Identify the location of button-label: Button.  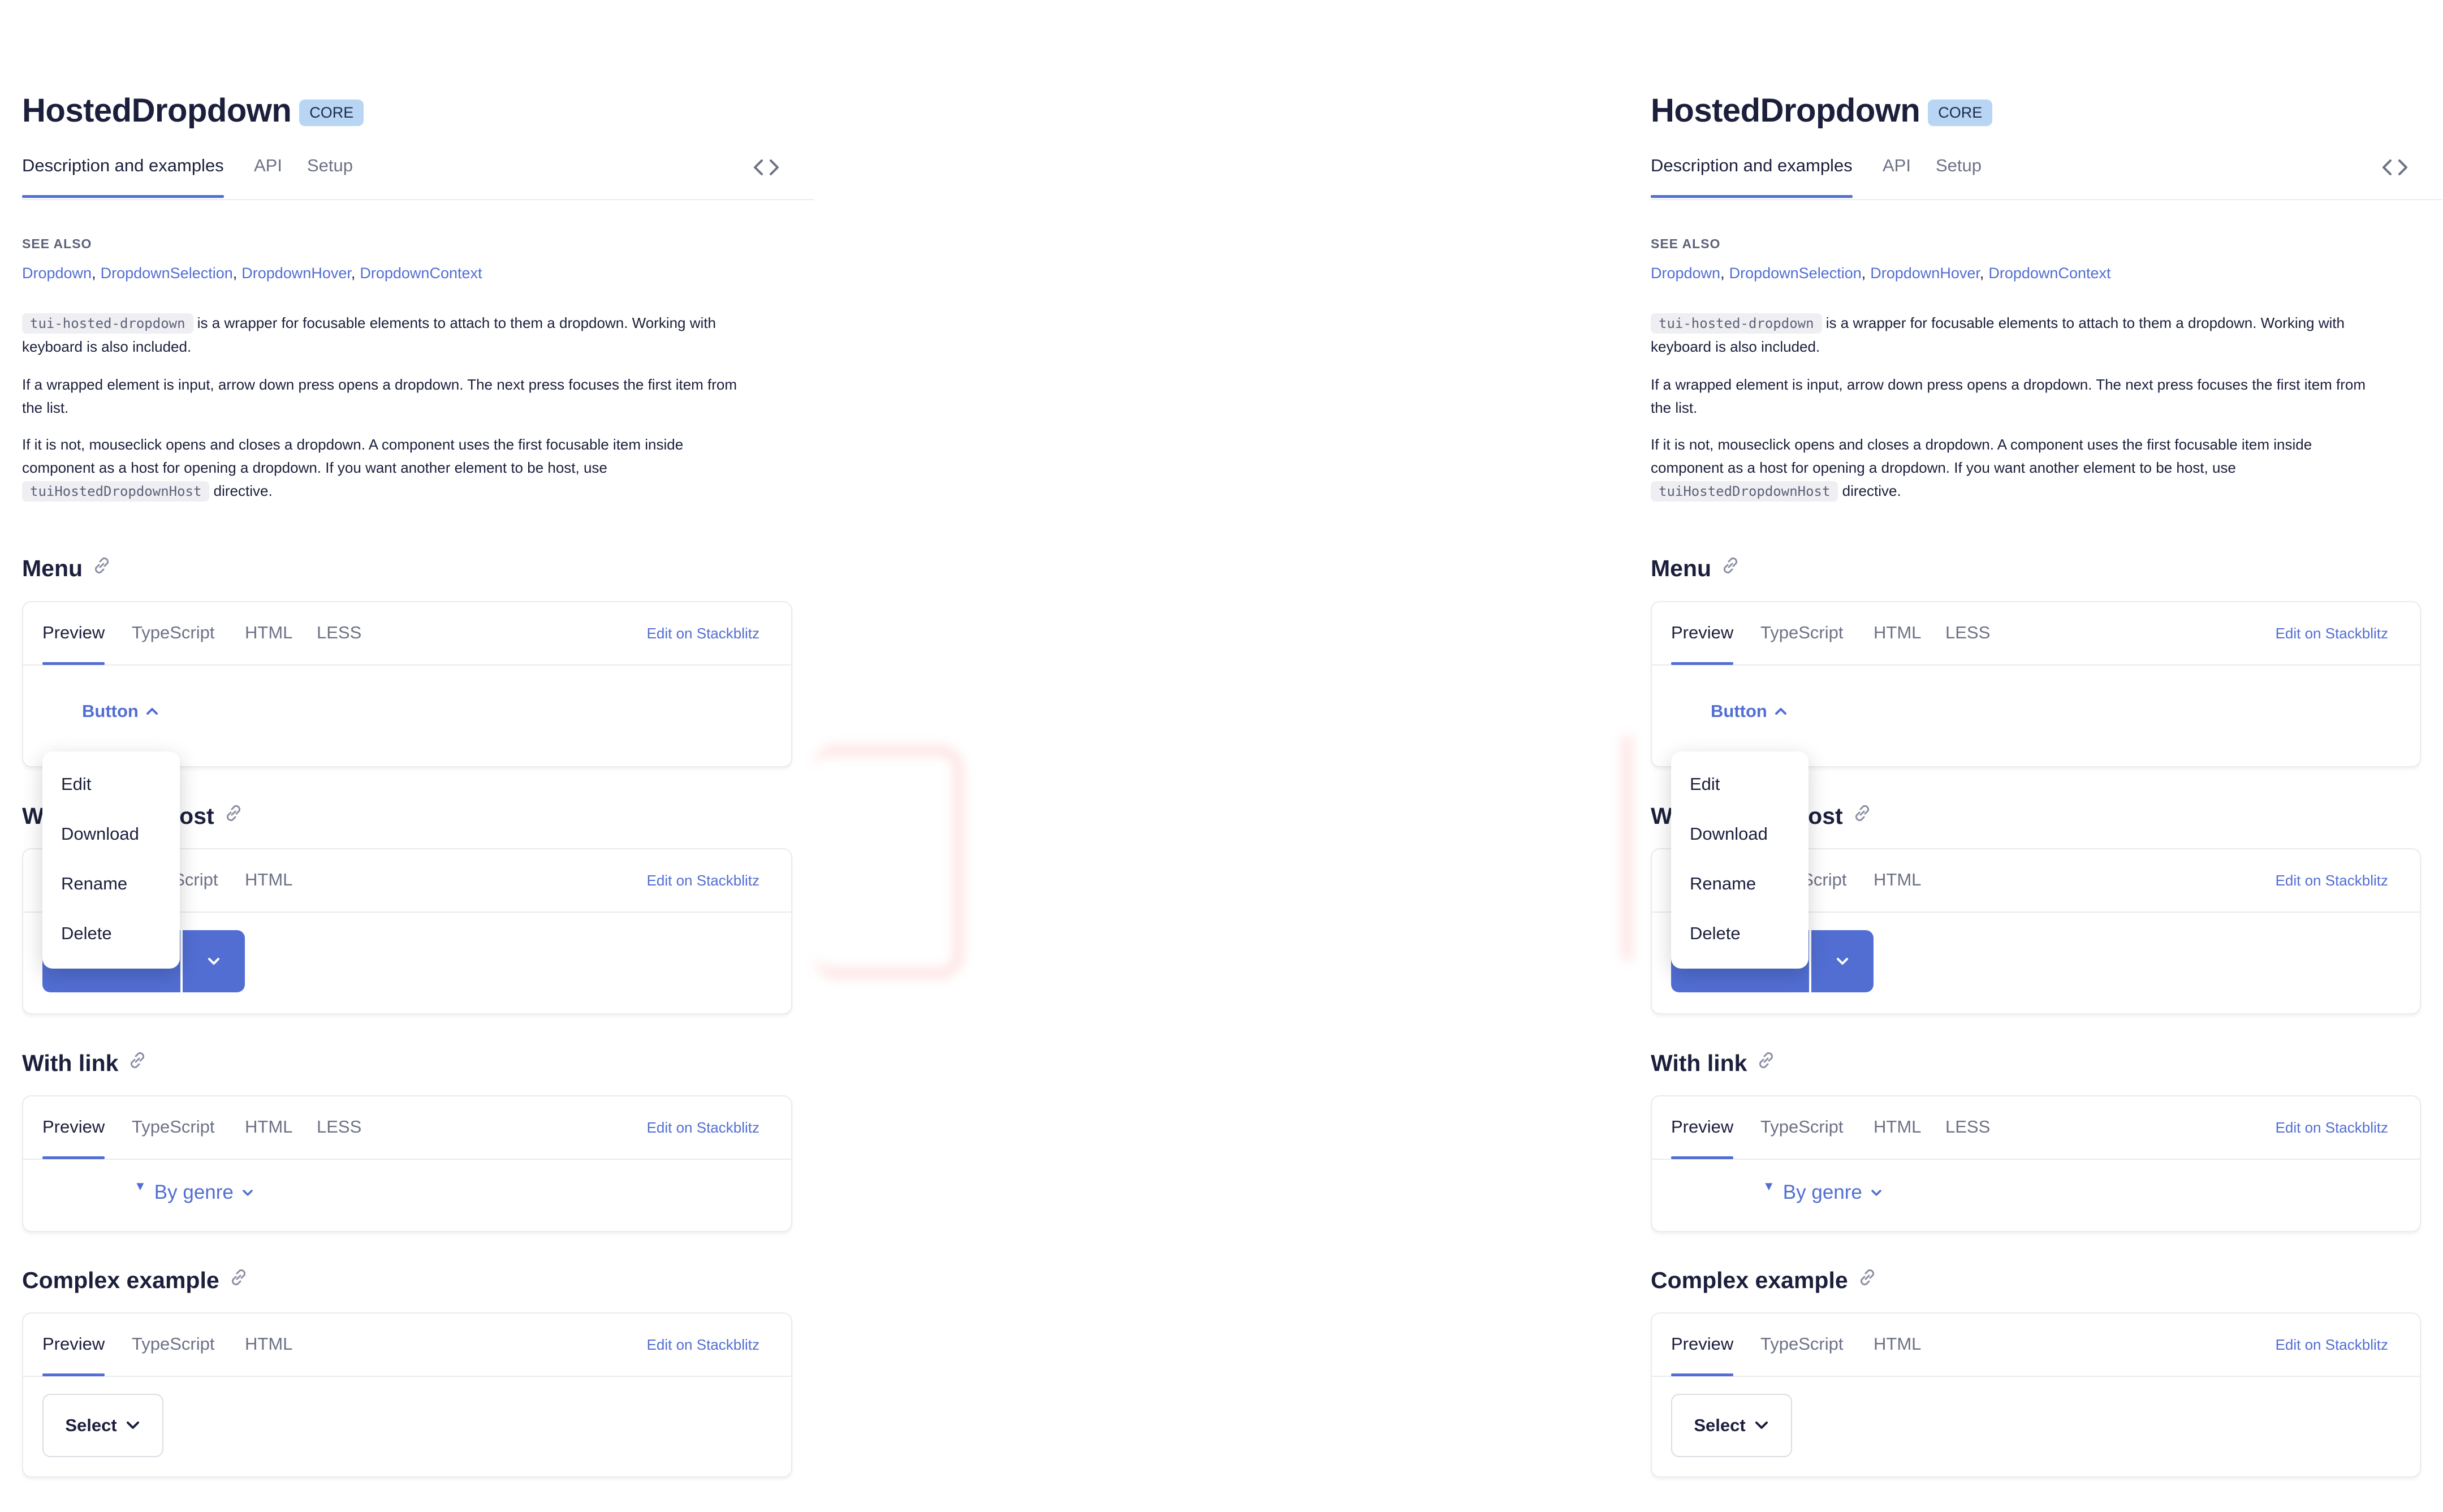
(1739, 711).